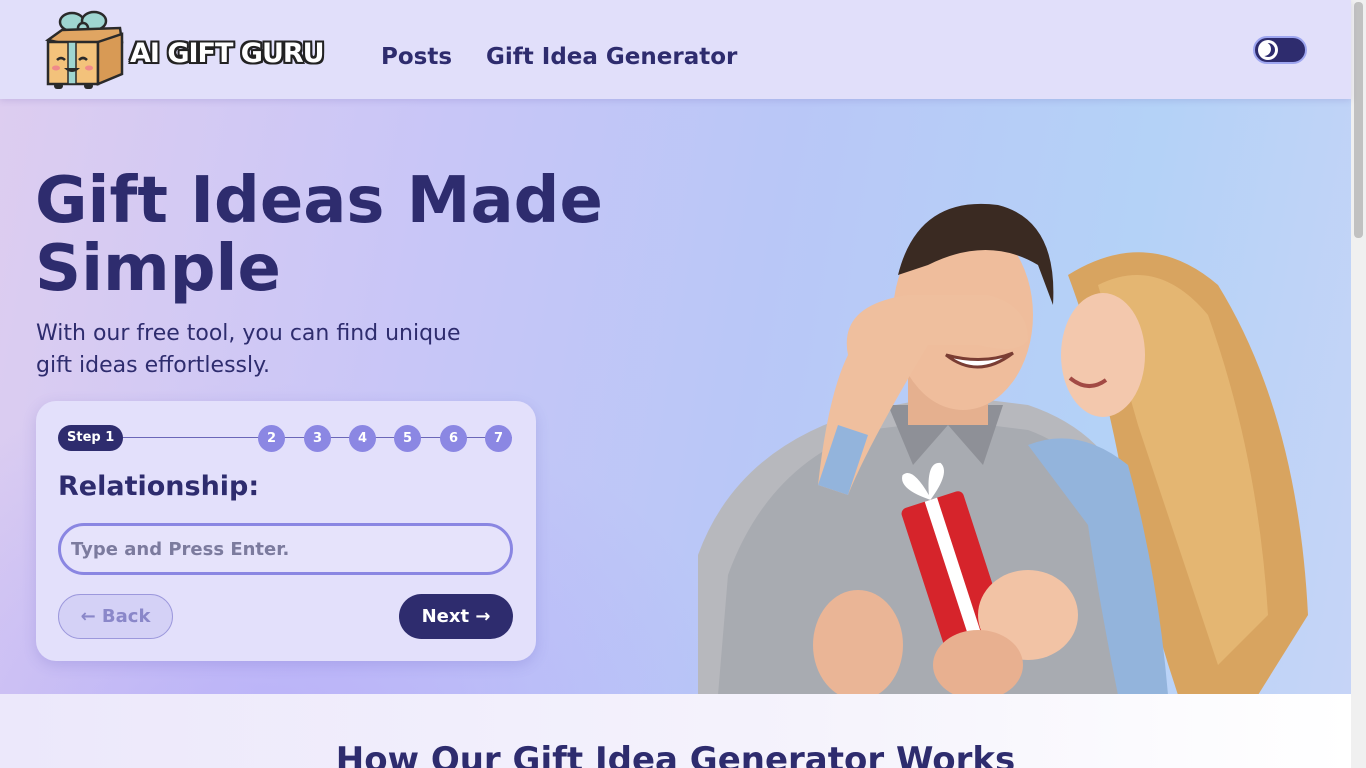 This screenshot has height=768, width=1366. I want to click on step-active-badge: Step 1, so click(91, 438).